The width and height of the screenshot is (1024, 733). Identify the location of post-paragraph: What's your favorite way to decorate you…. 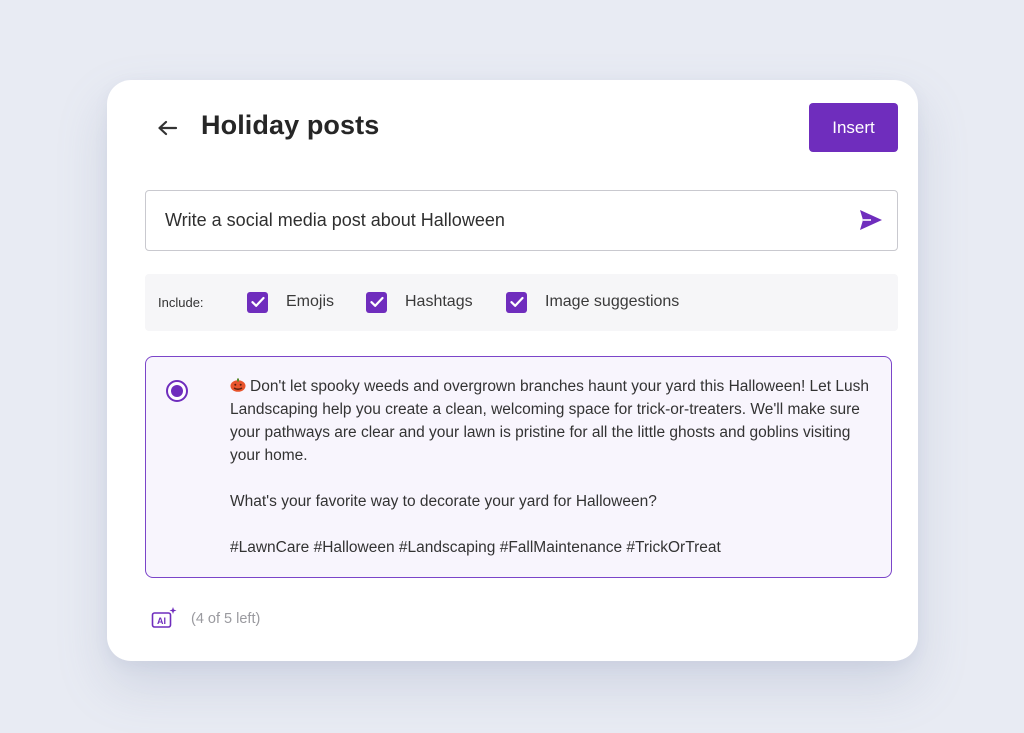
(443, 501).